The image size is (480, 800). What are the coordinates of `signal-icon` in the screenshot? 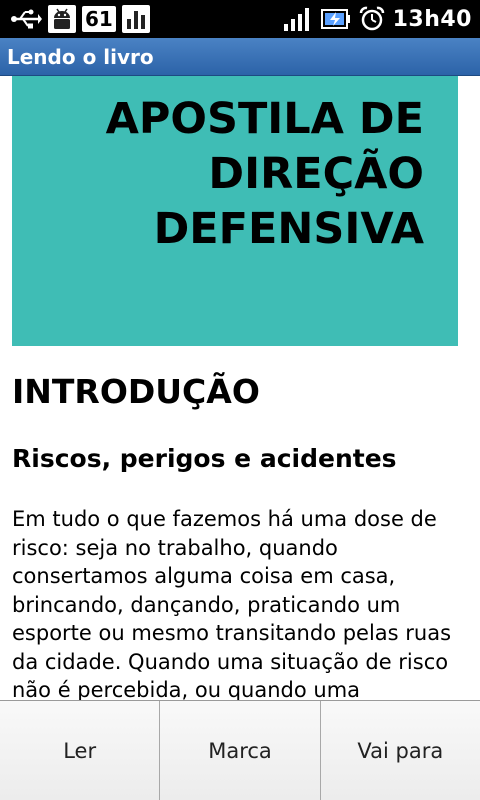 It's located at (298, 19).